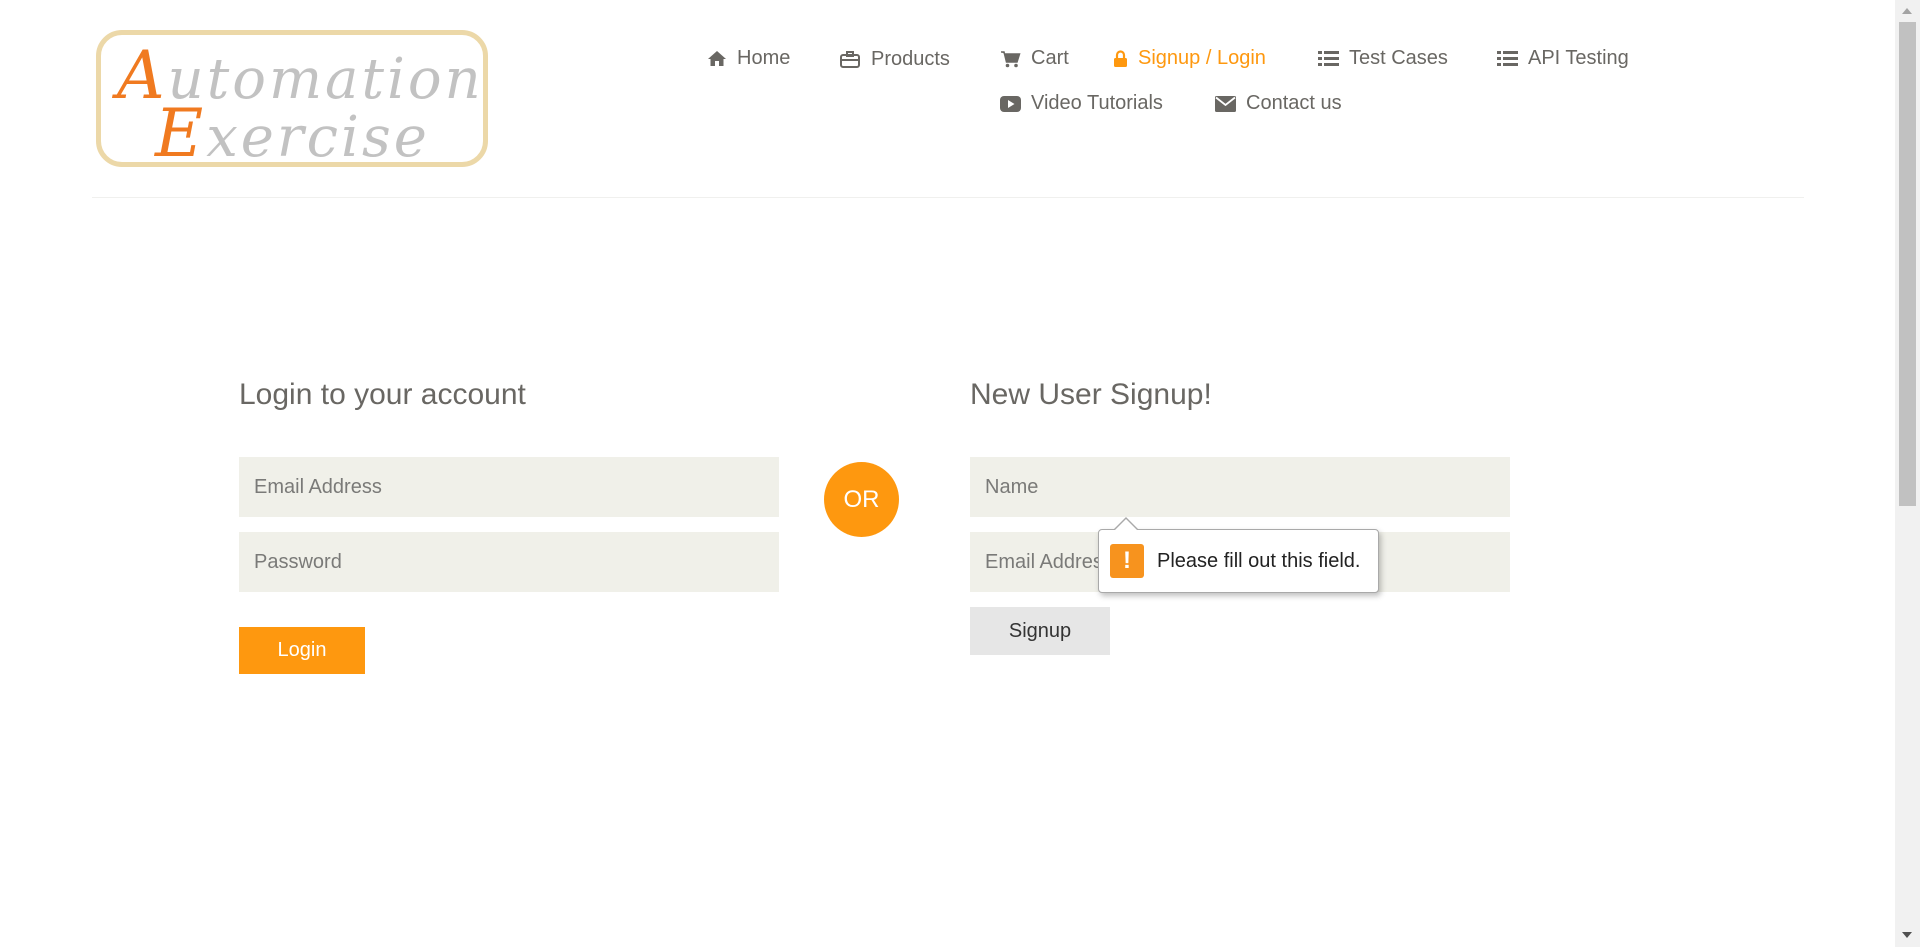 The image size is (1920, 947). I want to click on nav-signup-login-label: Signup / Login, so click(1202, 58).